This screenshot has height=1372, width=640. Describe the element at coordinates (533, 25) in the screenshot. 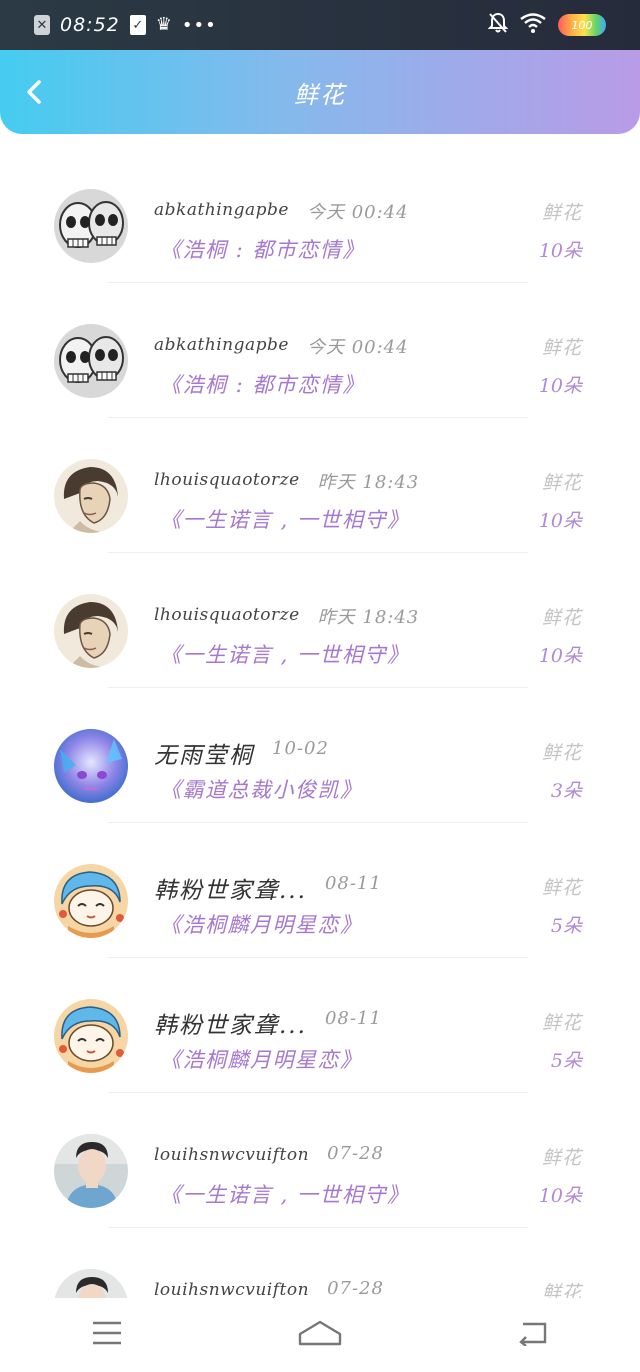

I see `wifi-icon` at that location.